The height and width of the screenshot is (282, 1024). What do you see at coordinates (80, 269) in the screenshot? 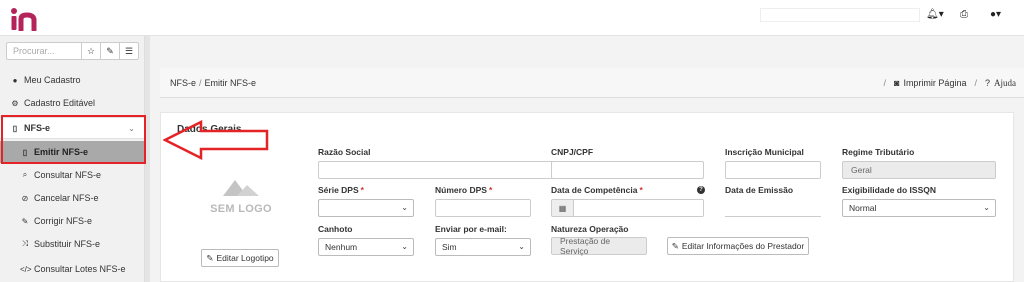
I see `sidebar-item-label: Consultar Lotes NFS-e` at bounding box center [80, 269].